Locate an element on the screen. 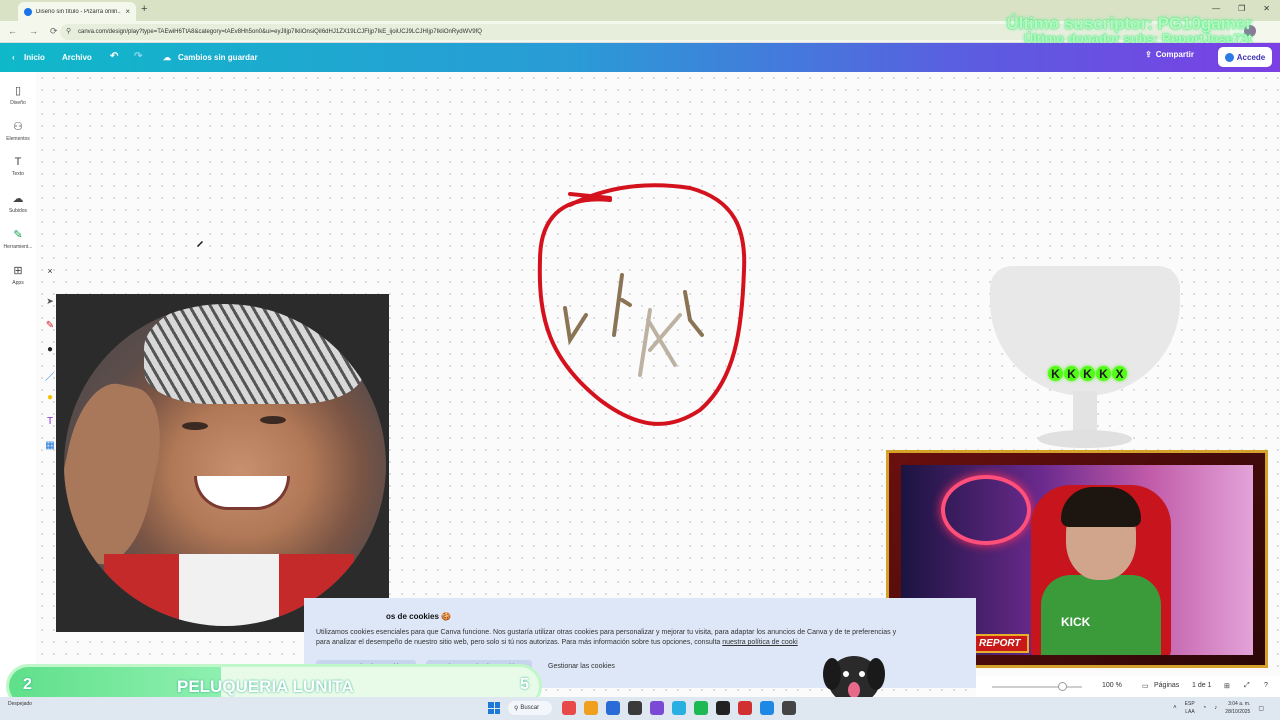 Image resolution: width=1280 pixels, height=720 pixels. tray-chevron-icon: ˄ is located at coordinates (1175, 708).